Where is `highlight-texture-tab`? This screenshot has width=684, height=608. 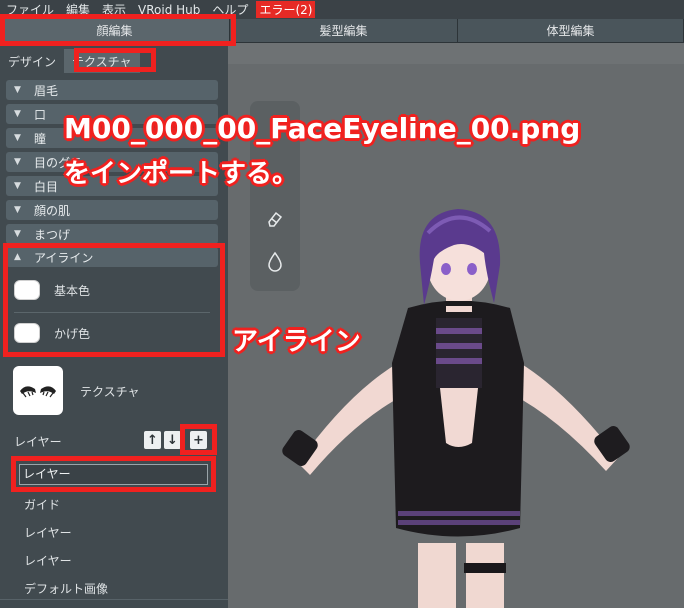 highlight-texture-tab is located at coordinates (115, 60).